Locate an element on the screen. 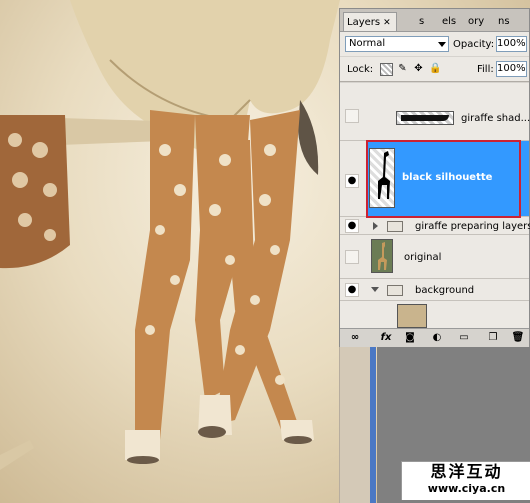 The width and height of the screenshot is (530, 503). new-group-icon: ▭ is located at coordinates (464, 338).